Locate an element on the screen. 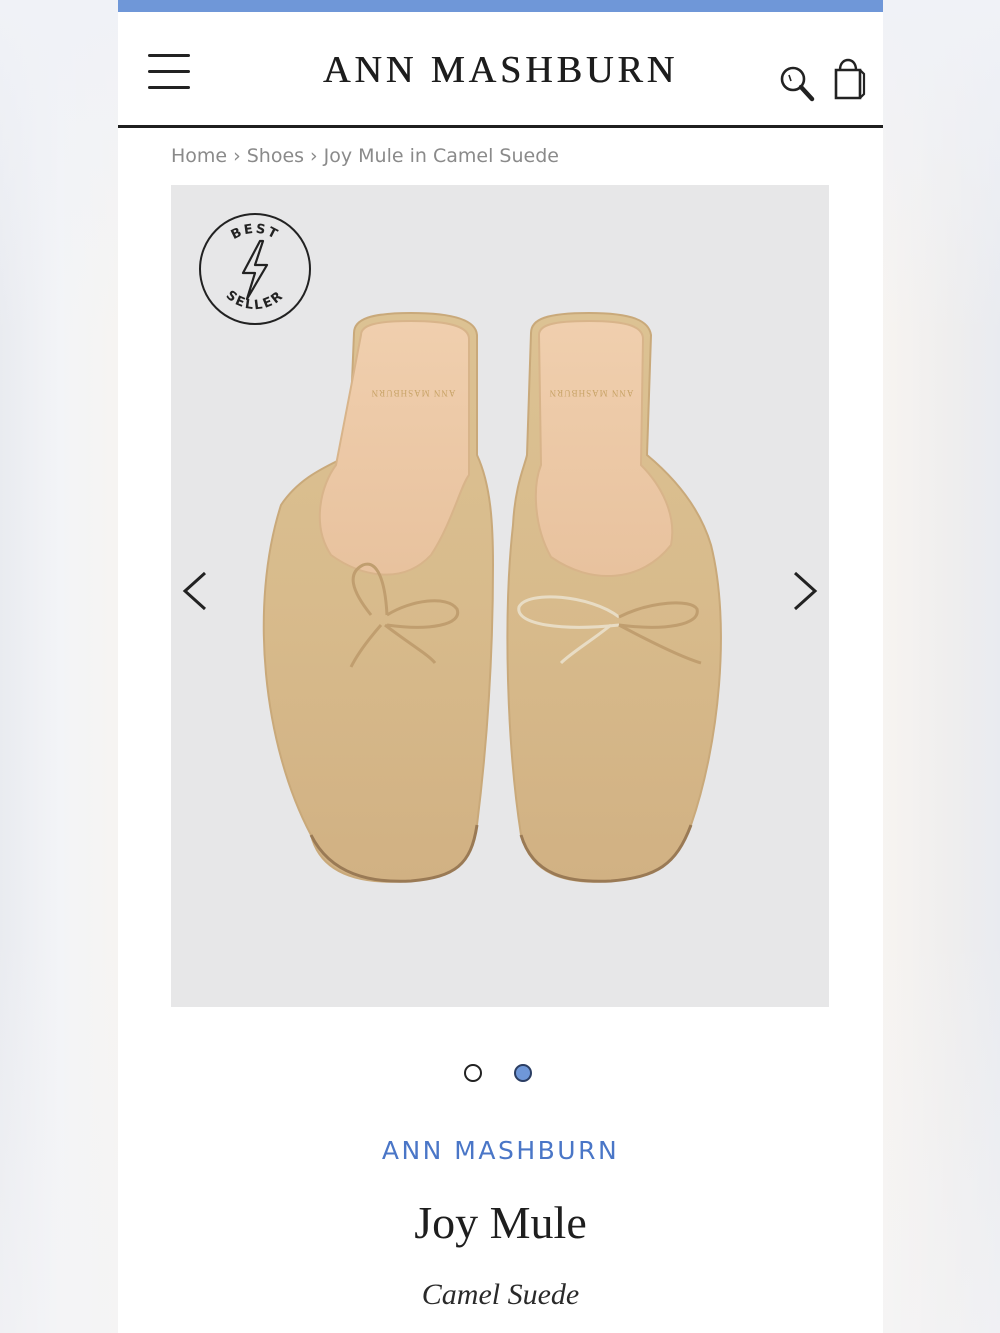 This screenshot has width=1000, height=1333. left-shoe: ANN MASHBURN is located at coordinates (378, 597).